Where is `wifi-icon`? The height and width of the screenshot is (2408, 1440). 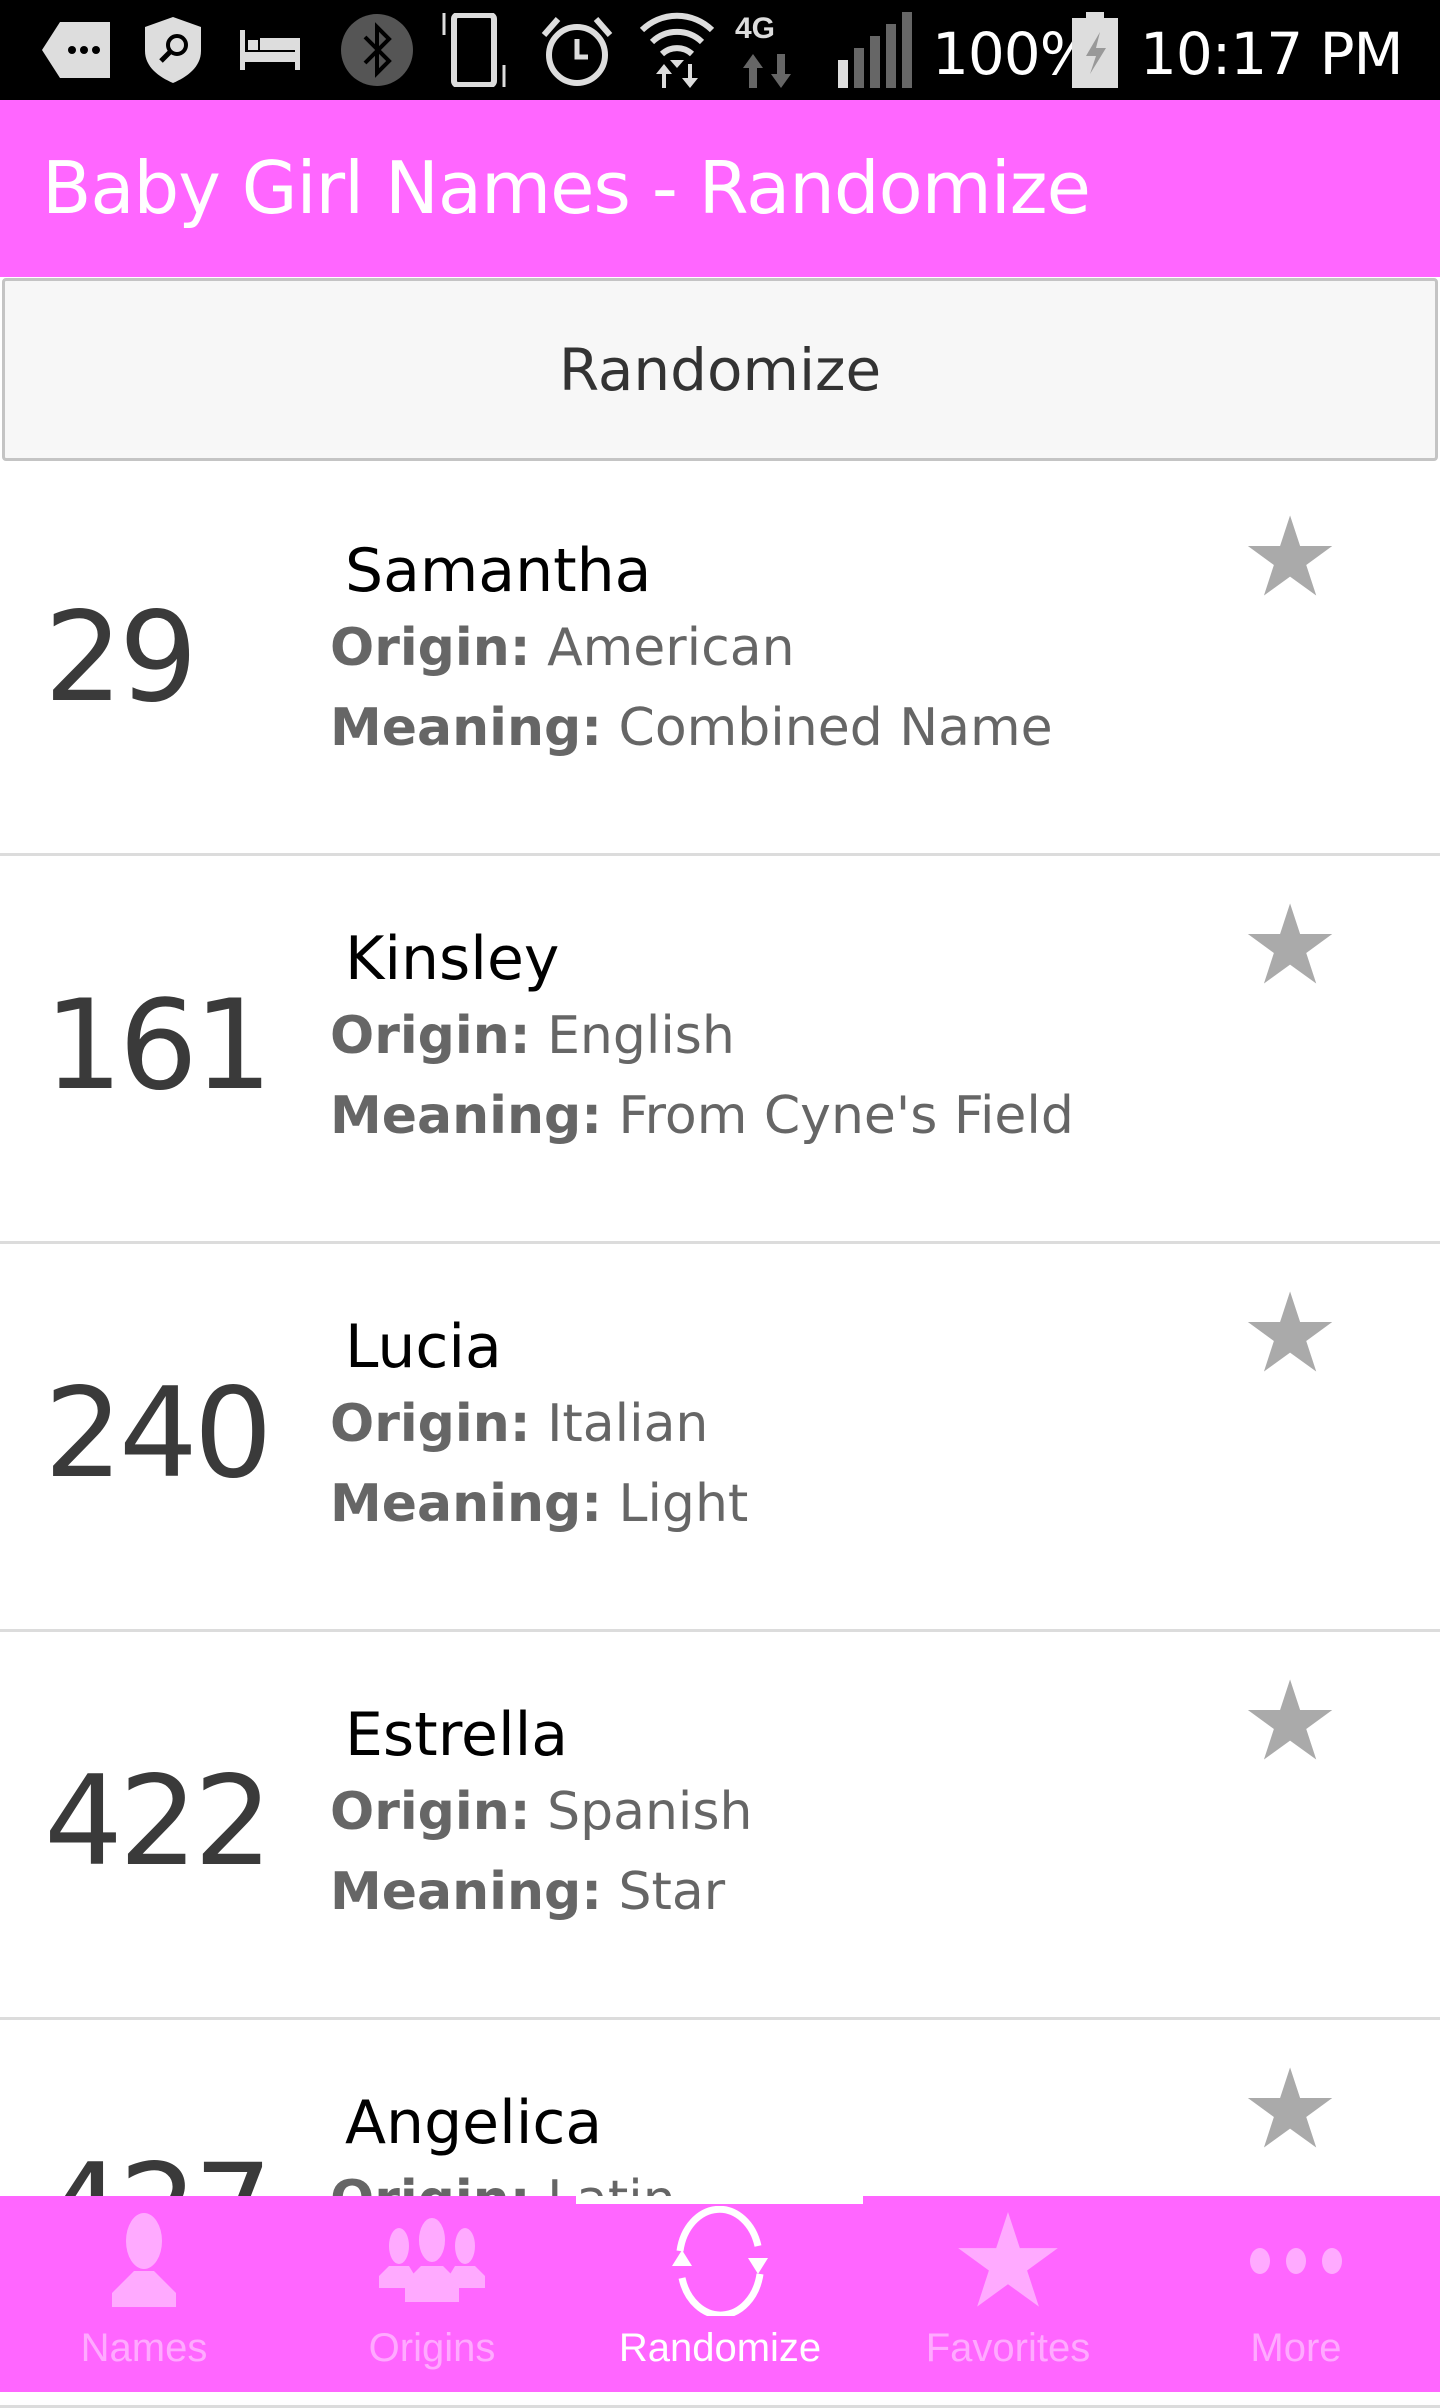 wifi-icon is located at coordinates (677, 50).